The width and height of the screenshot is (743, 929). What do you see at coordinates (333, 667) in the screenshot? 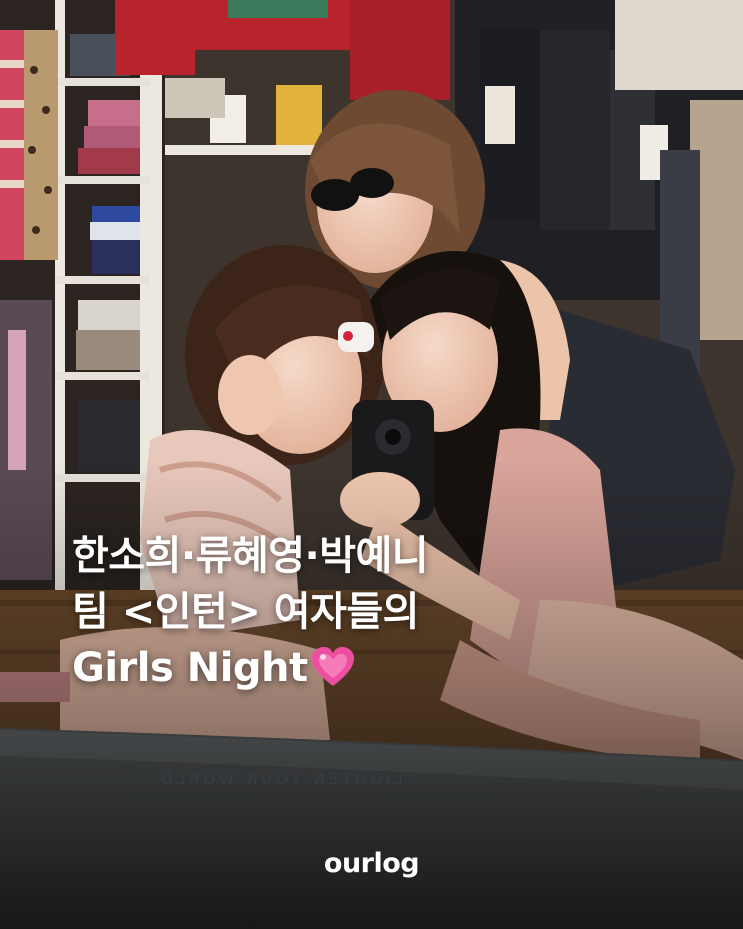
I see `sparkling-heart-icon` at bounding box center [333, 667].